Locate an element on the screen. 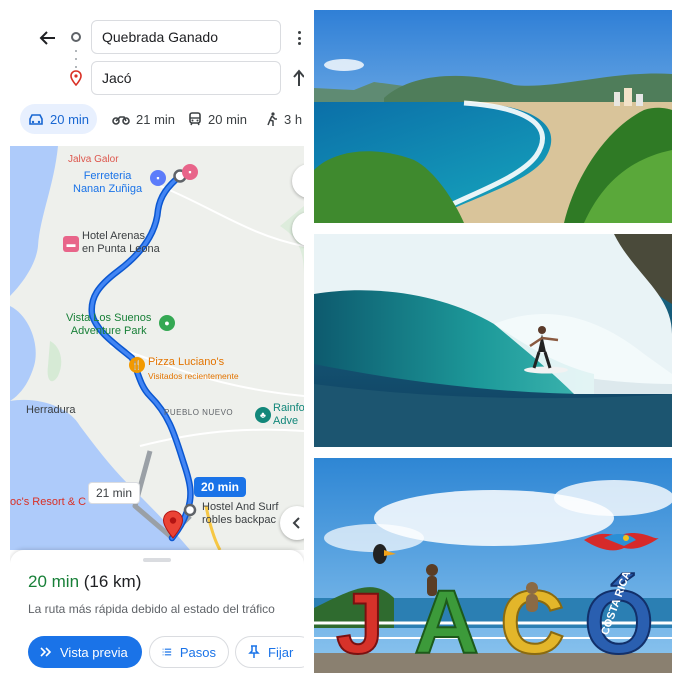 The image size is (683, 683). transit-icon is located at coordinates (195, 119).